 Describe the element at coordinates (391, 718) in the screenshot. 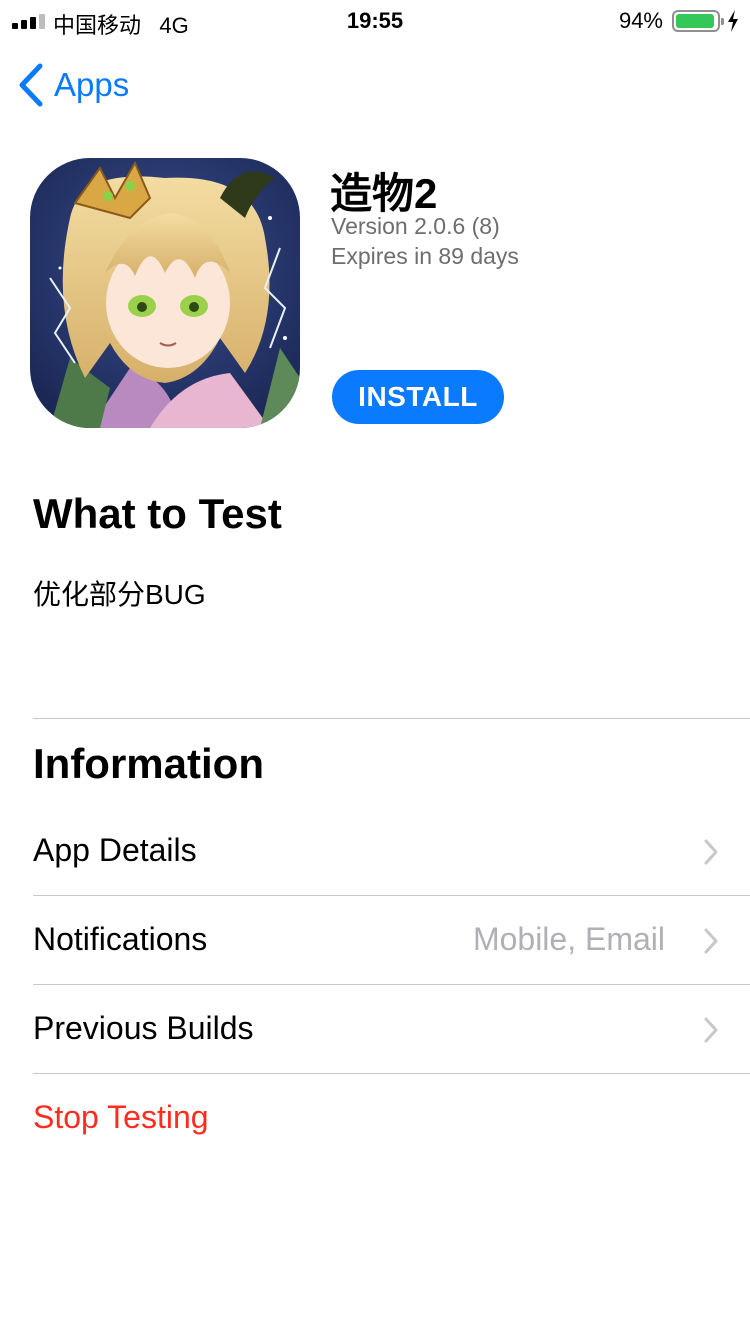

I see `section-divider` at that location.